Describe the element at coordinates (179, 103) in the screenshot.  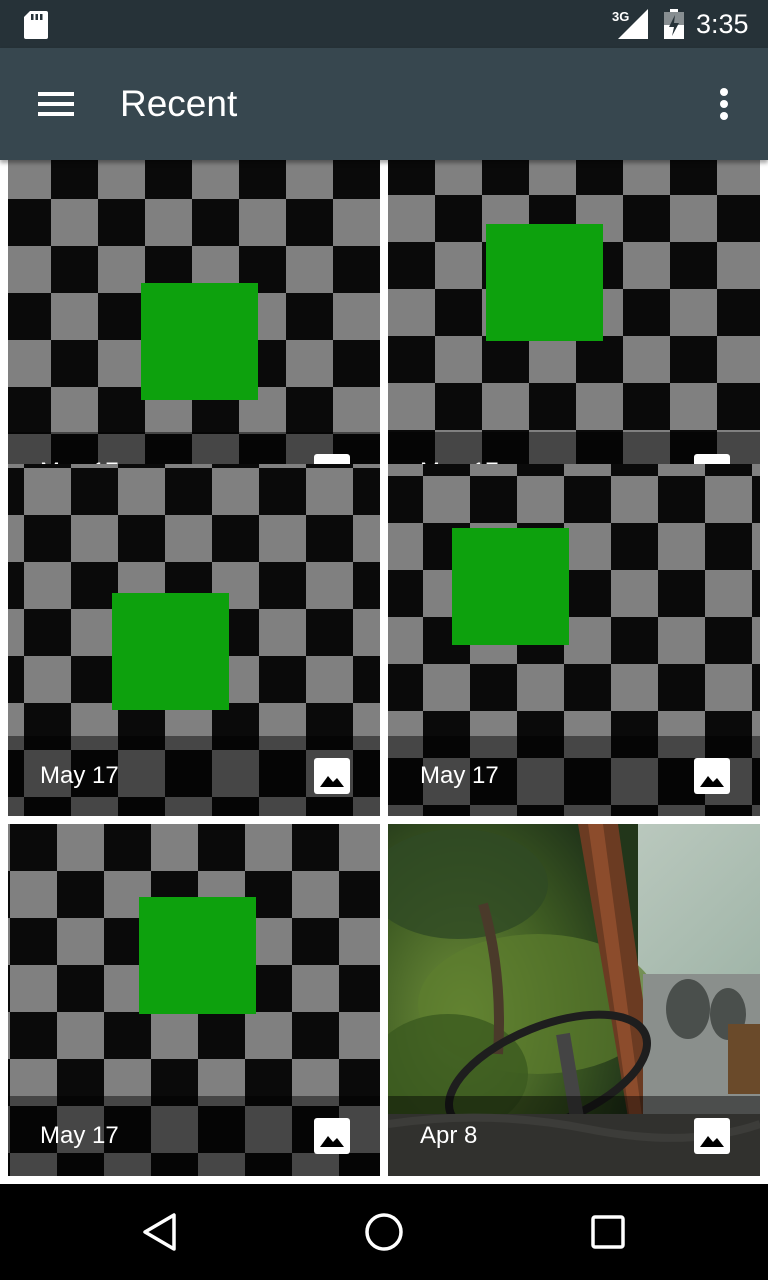
I see `page-title: Recent` at that location.